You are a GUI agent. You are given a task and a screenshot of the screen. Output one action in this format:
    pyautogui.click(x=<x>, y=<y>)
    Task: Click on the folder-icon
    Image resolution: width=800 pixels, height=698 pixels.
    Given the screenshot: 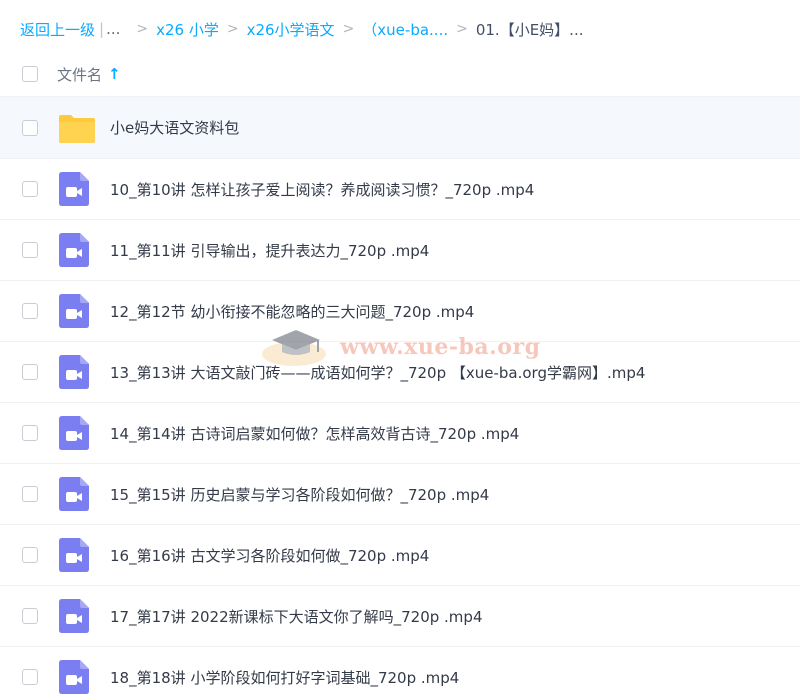 What is the action you would take?
    pyautogui.click(x=76, y=128)
    